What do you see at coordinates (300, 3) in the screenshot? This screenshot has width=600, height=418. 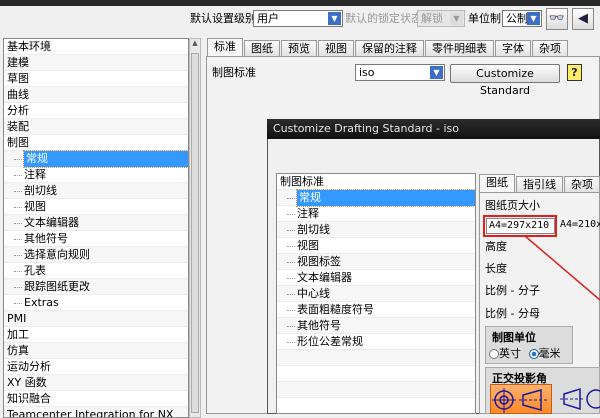 I see `window-top-strip` at bounding box center [300, 3].